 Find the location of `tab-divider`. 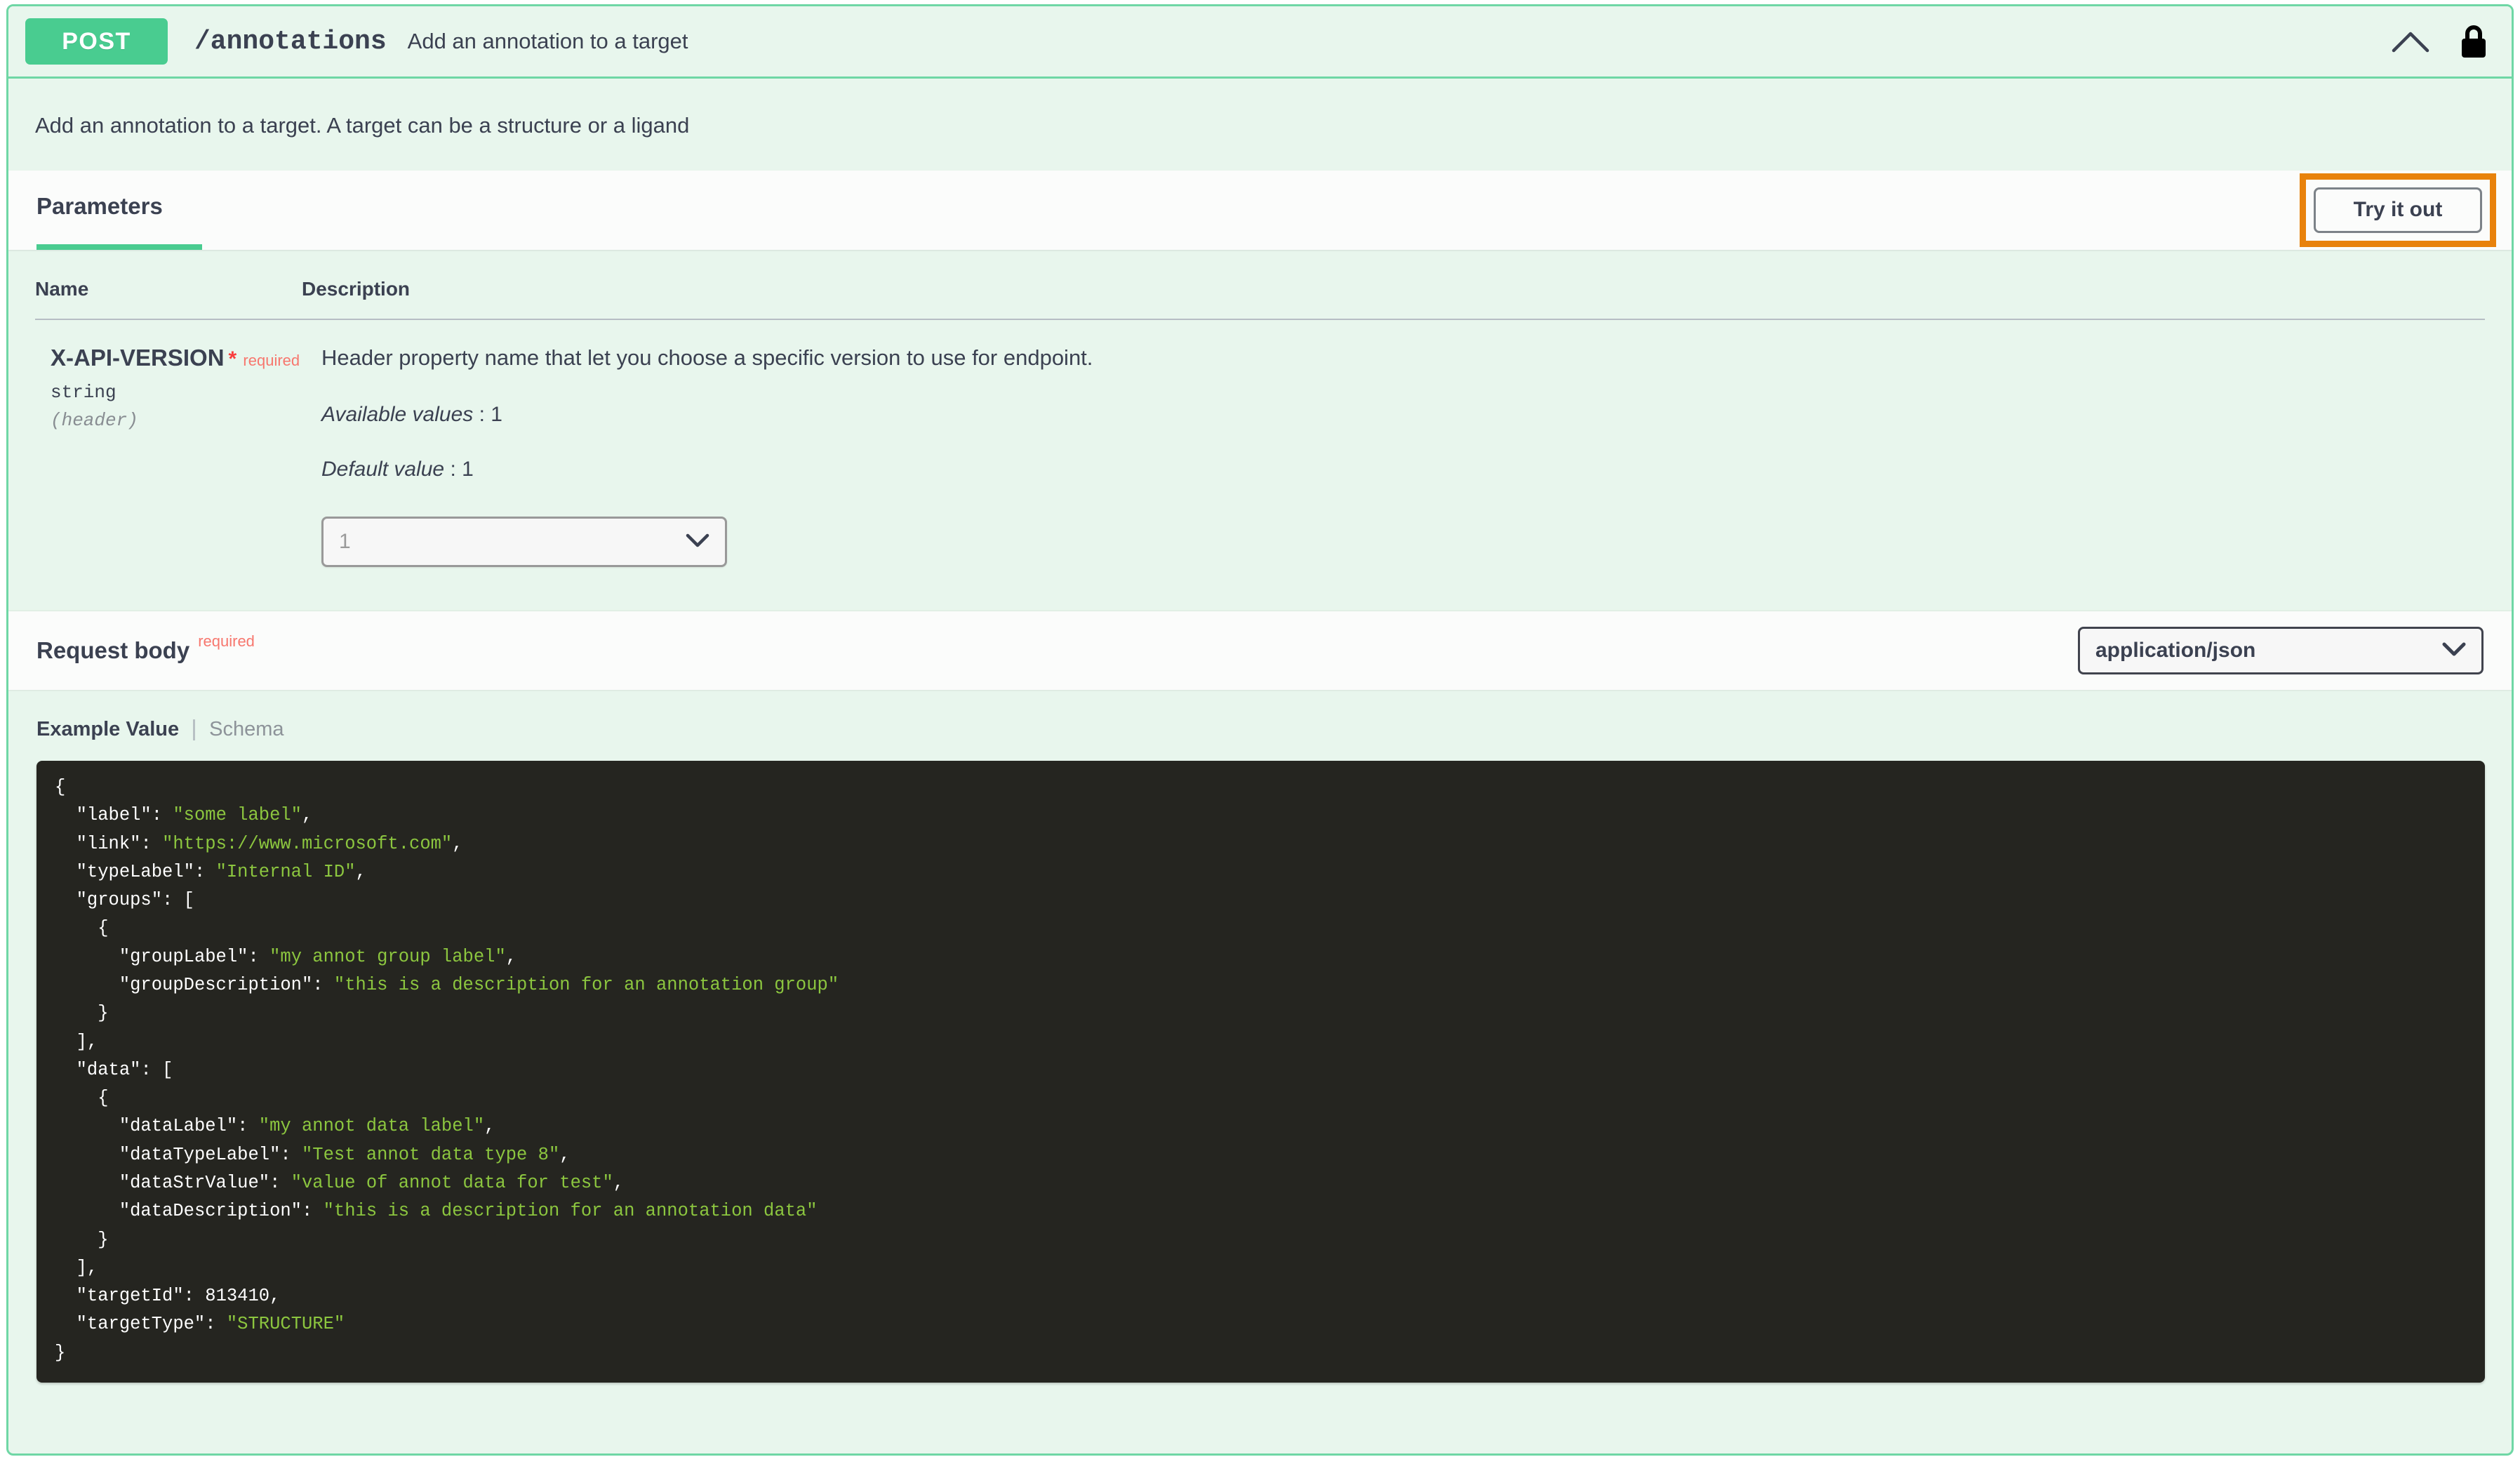

tab-divider is located at coordinates (194, 729).